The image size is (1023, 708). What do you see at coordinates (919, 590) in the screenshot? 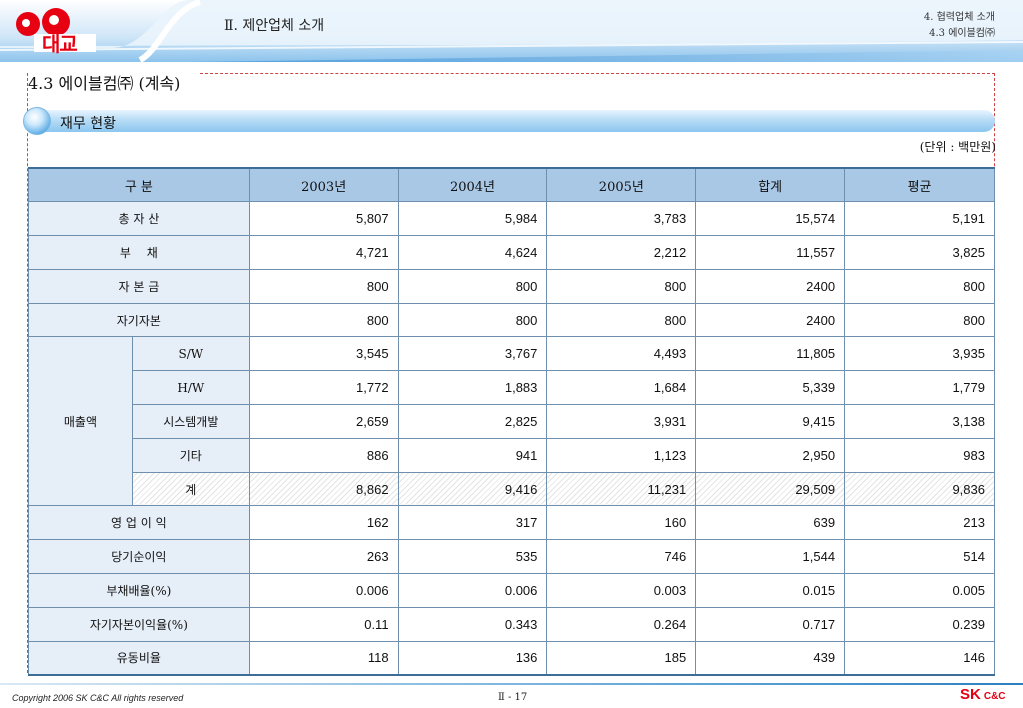
I see `cell: 0.005` at bounding box center [919, 590].